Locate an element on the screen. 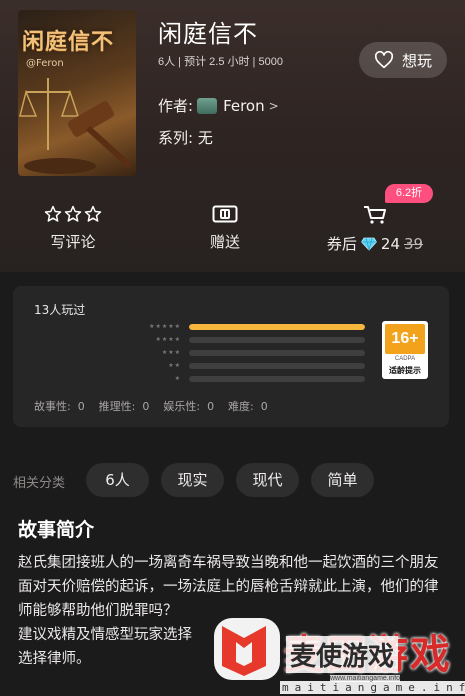  age-rating-value: 16+ is located at coordinates (405, 339).